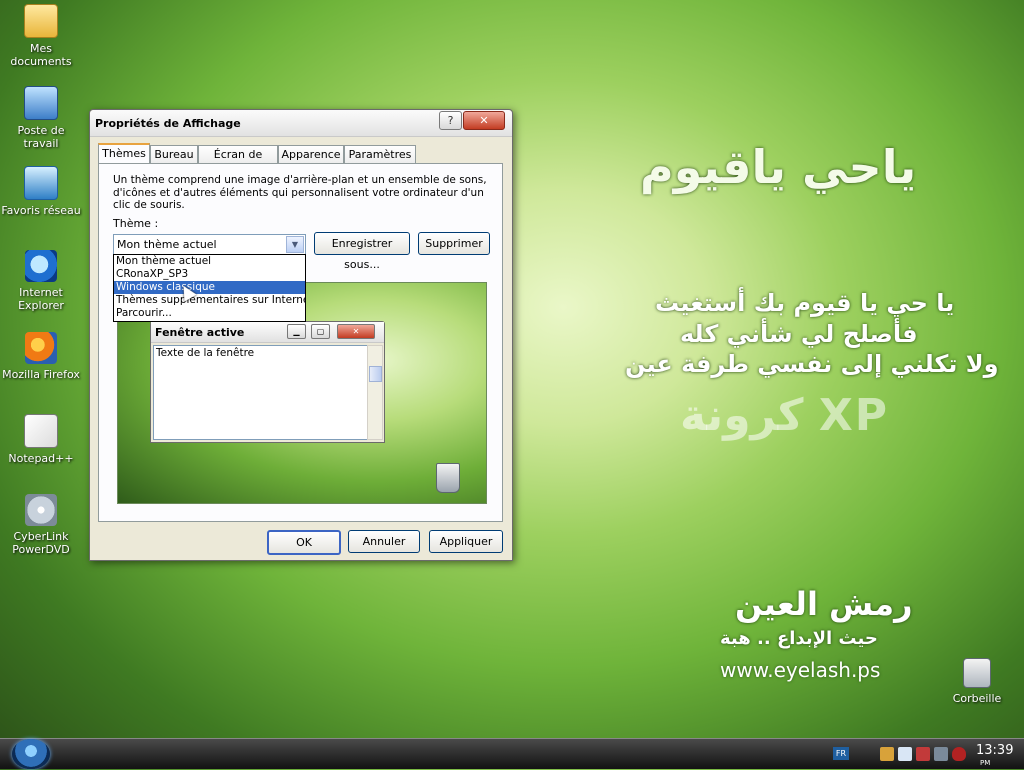  What do you see at coordinates (41, 510) in the screenshot?
I see `dvd-icon` at bounding box center [41, 510].